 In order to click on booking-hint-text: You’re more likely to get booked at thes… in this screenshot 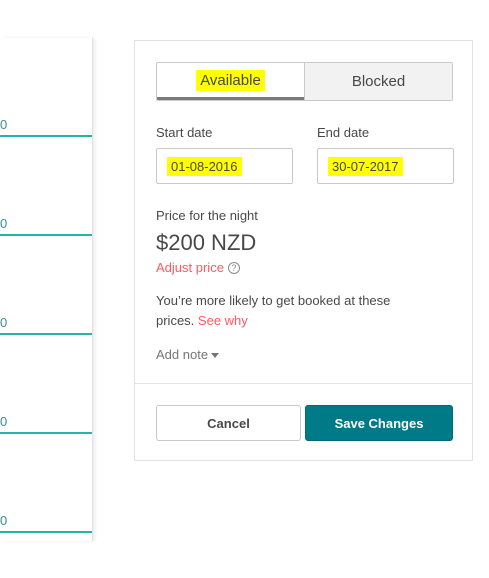, I will do `click(273, 310)`.